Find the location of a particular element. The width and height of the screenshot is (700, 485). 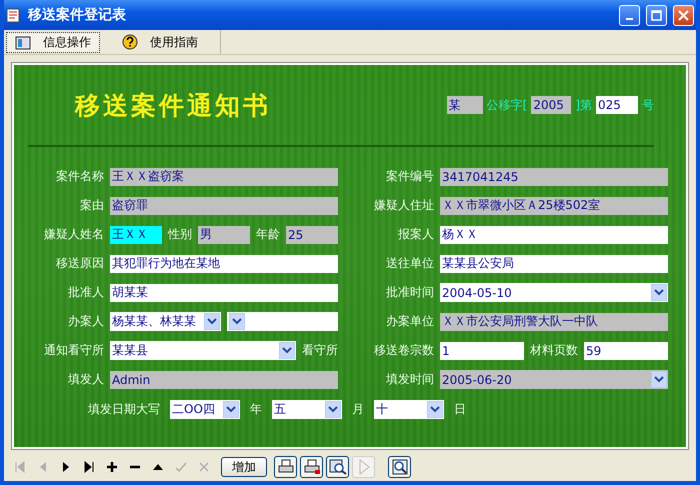

form-title: 移送案件通知书 is located at coordinates (173, 106).